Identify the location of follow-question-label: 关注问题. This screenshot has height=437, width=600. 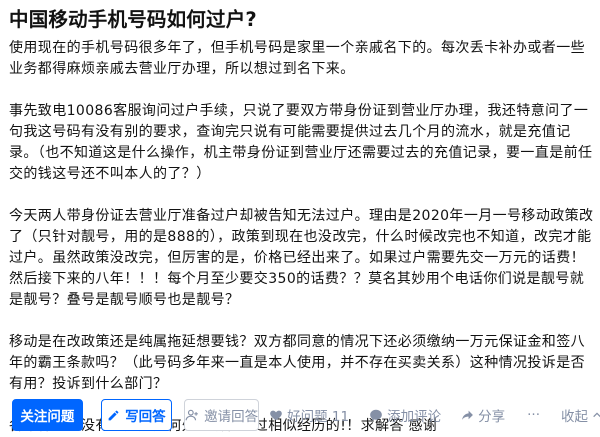
(47, 417).